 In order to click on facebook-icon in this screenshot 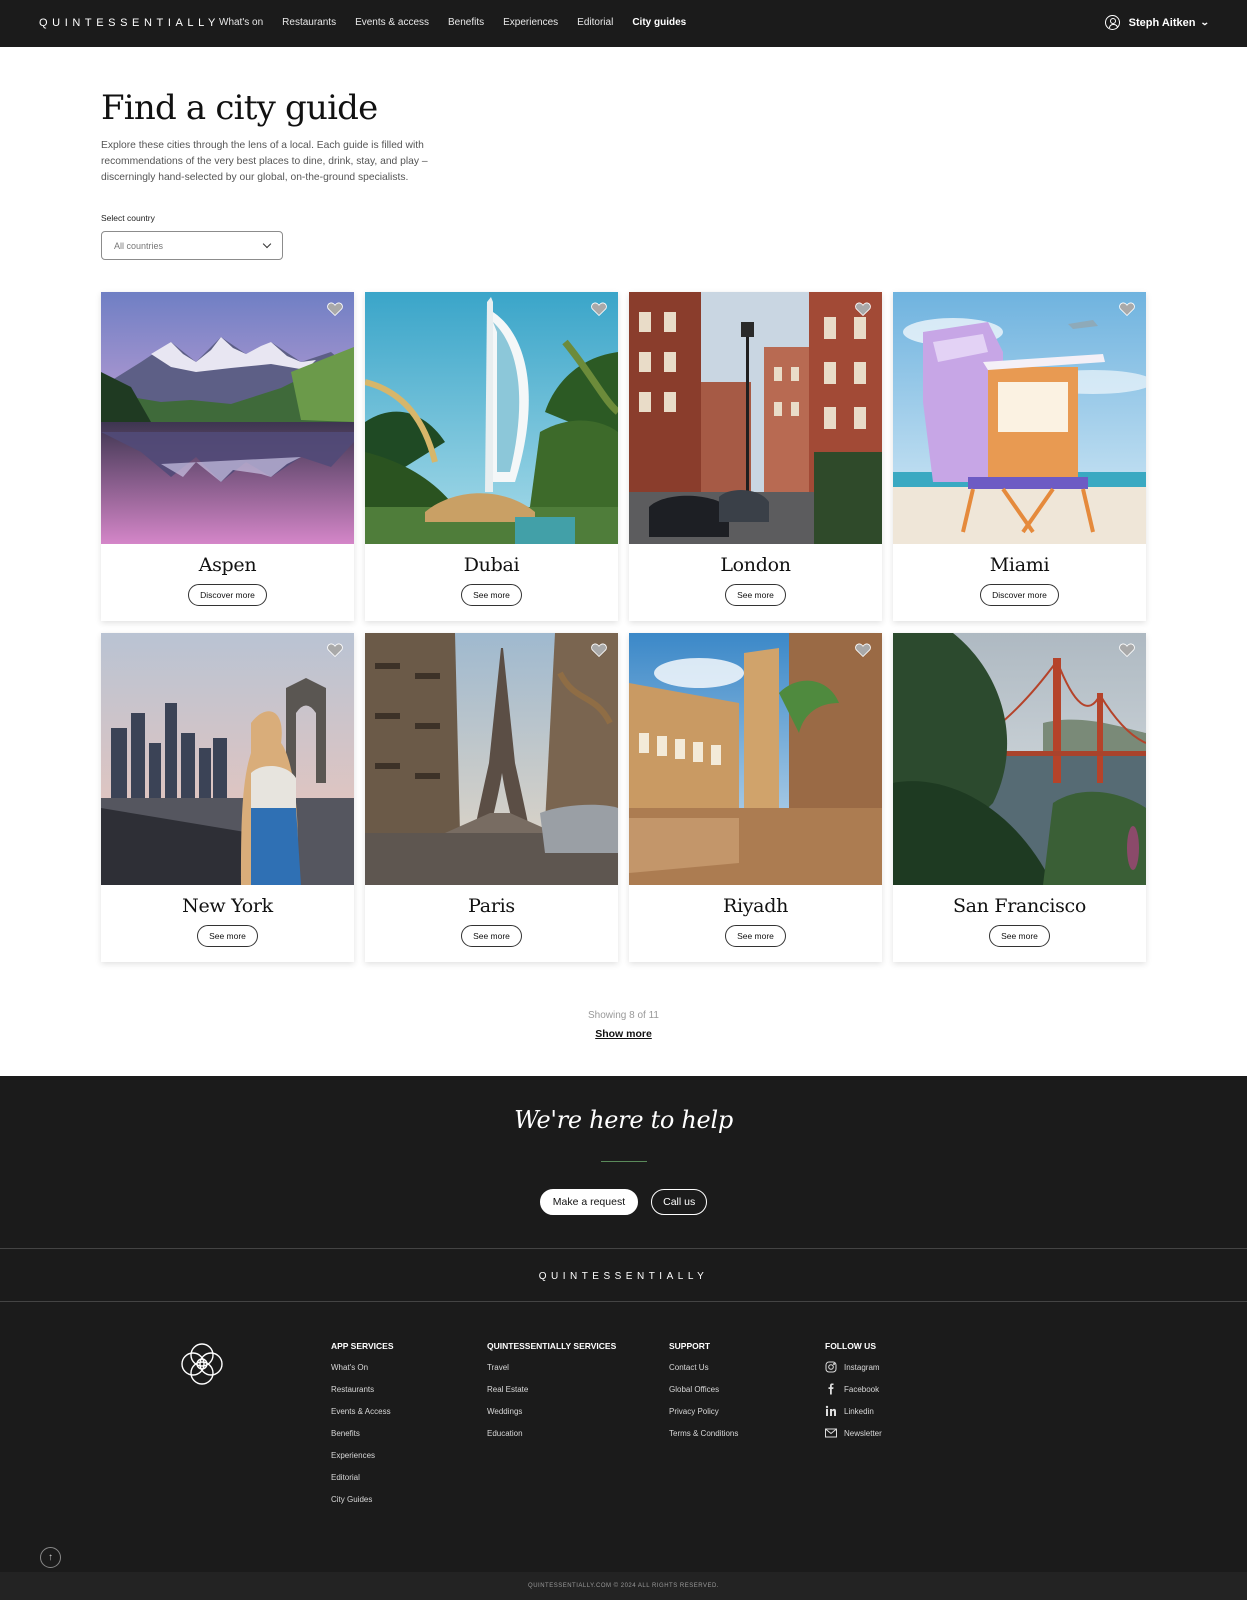, I will do `click(831, 1389)`.